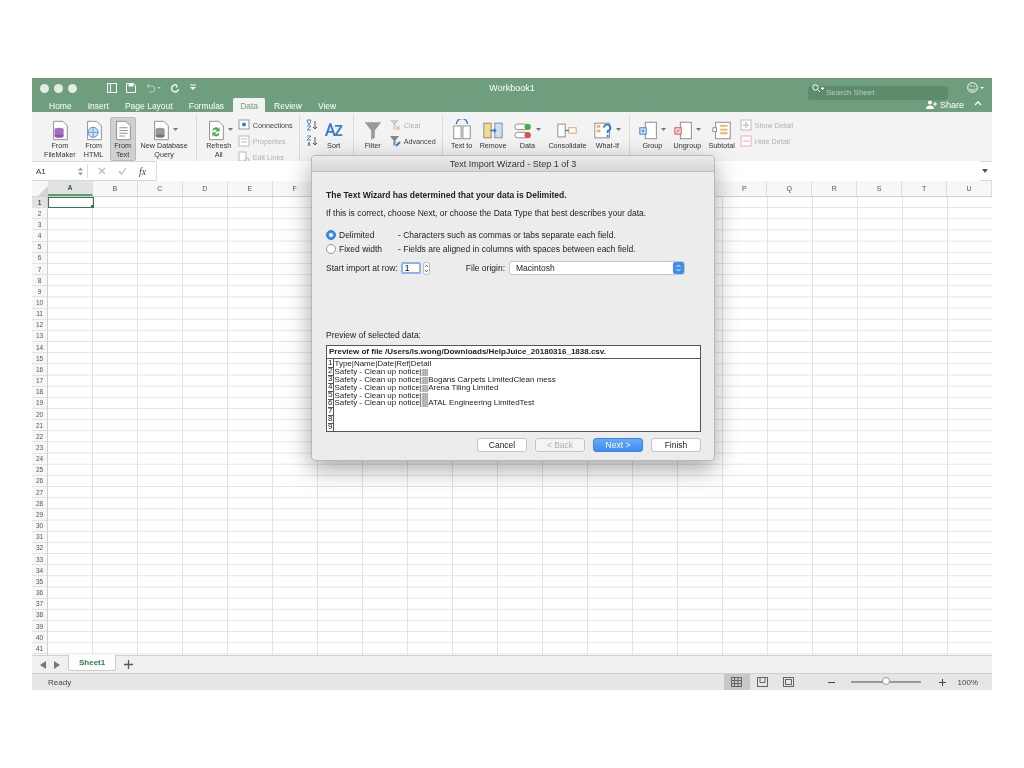  Describe the element at coordinates (447, 195) in the screenshot. I see `dialog-heading: The Text Wizard has determined that your data is Delimited.` at that location.